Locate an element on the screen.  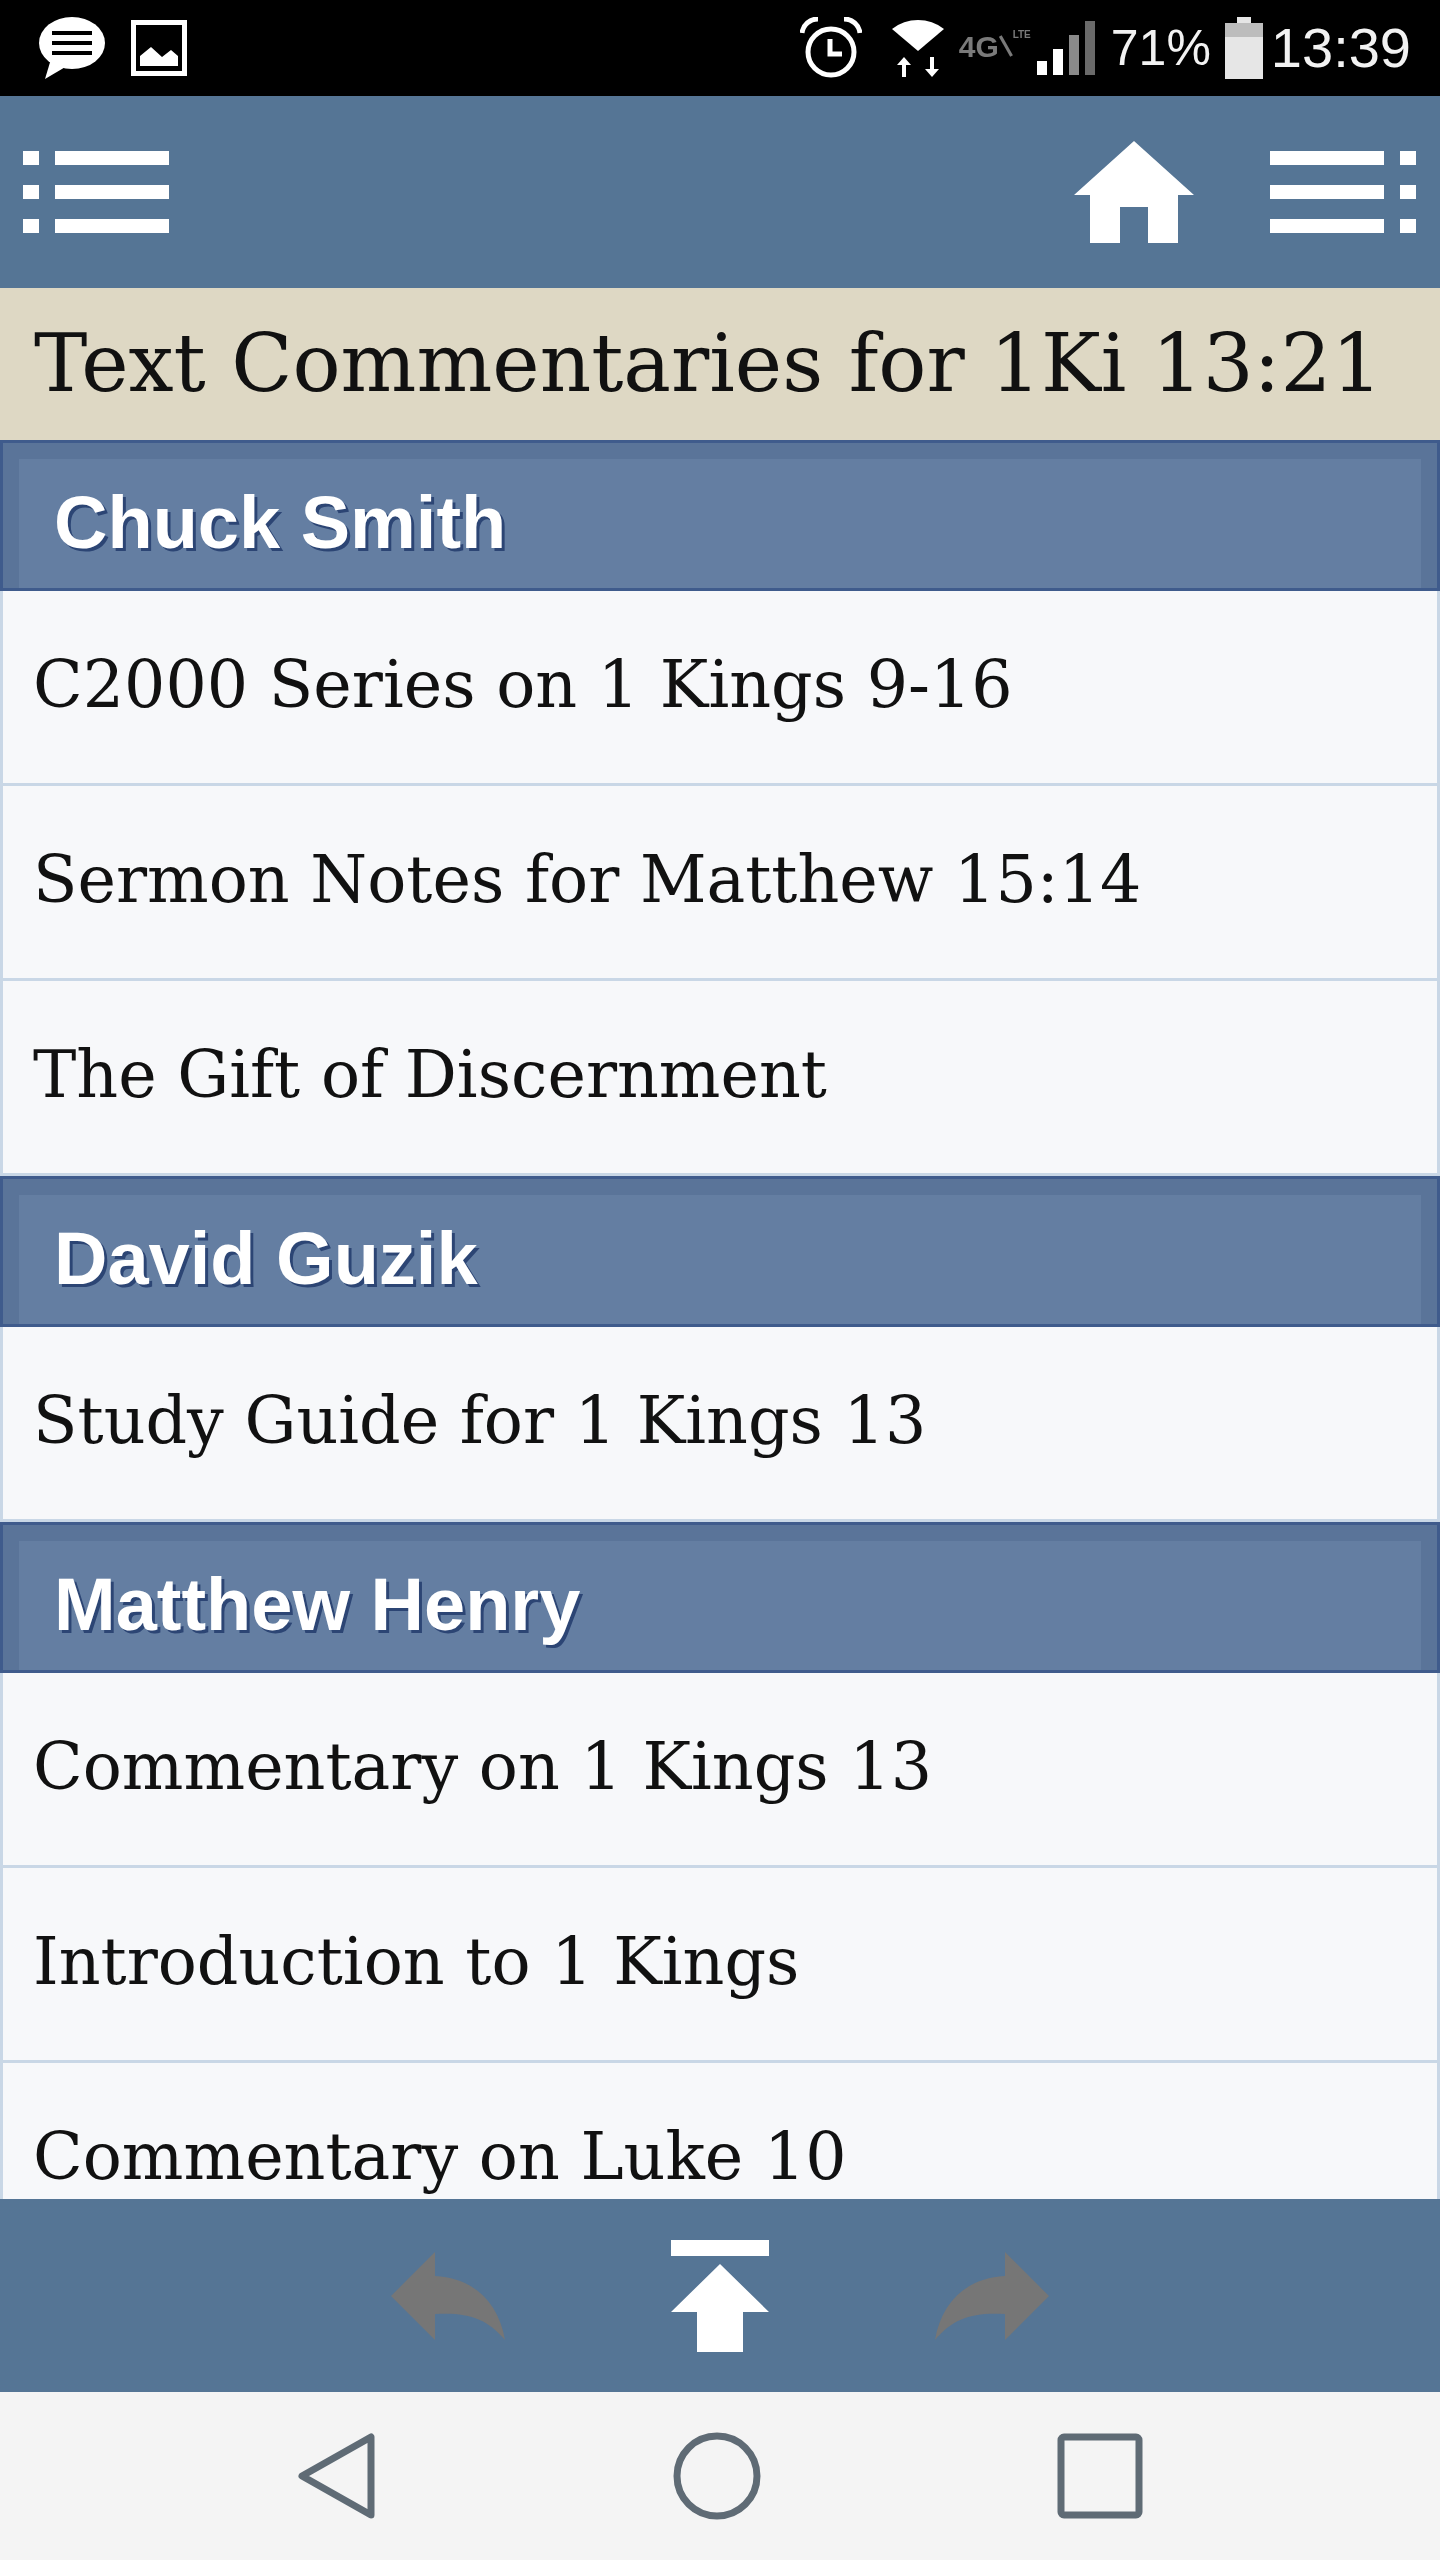
back-triangle-icon is located at coordinates (337, 2476).